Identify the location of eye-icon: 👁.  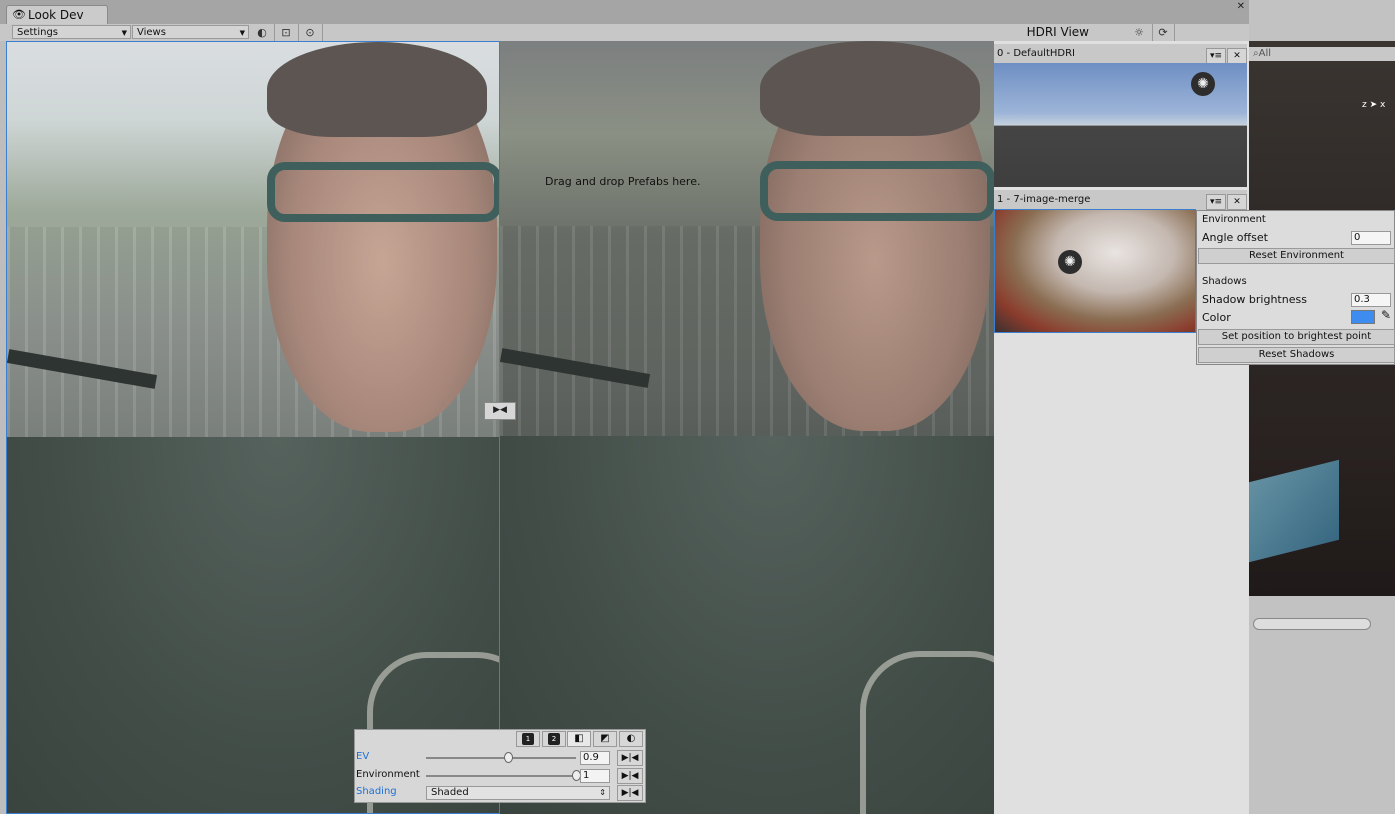
(19, 14).